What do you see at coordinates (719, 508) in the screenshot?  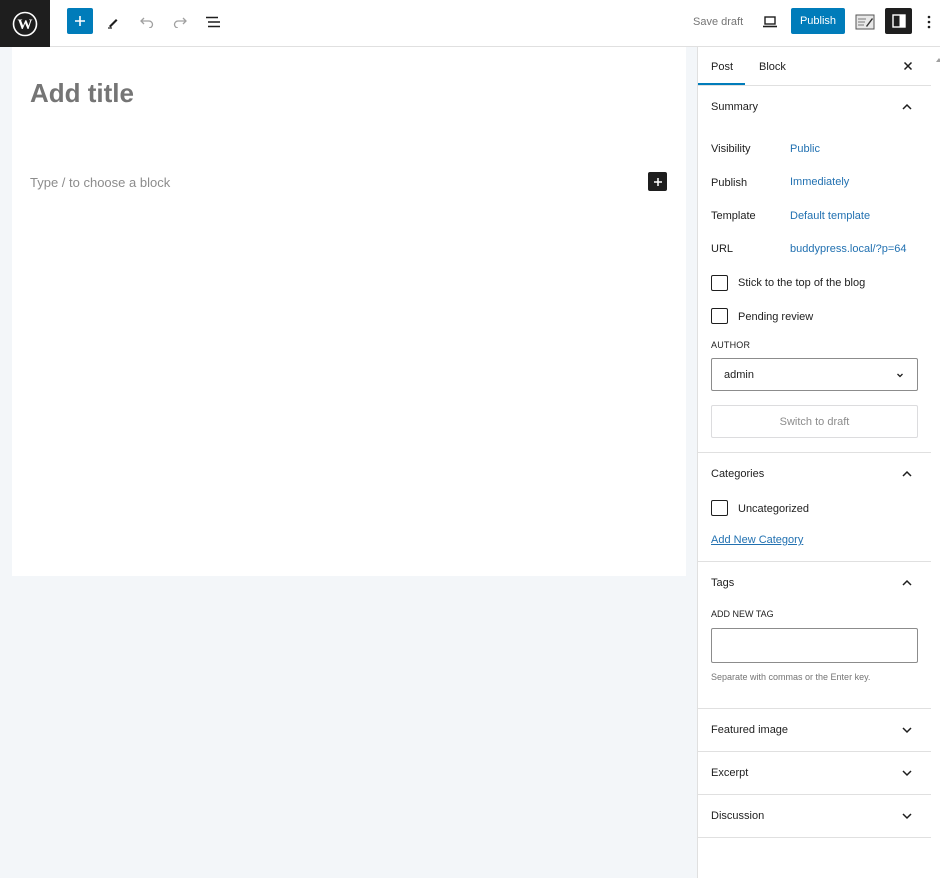 I see `category-checkbox-uncategorized` at bounding box center [719, 508].